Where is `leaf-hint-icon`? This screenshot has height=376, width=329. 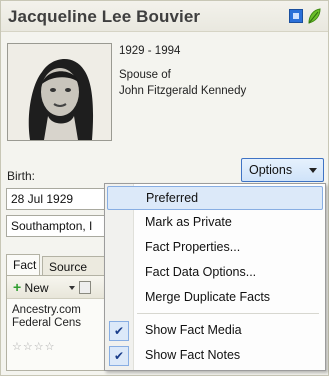 leaf-hint-icon is located at coordinates (314, 16).